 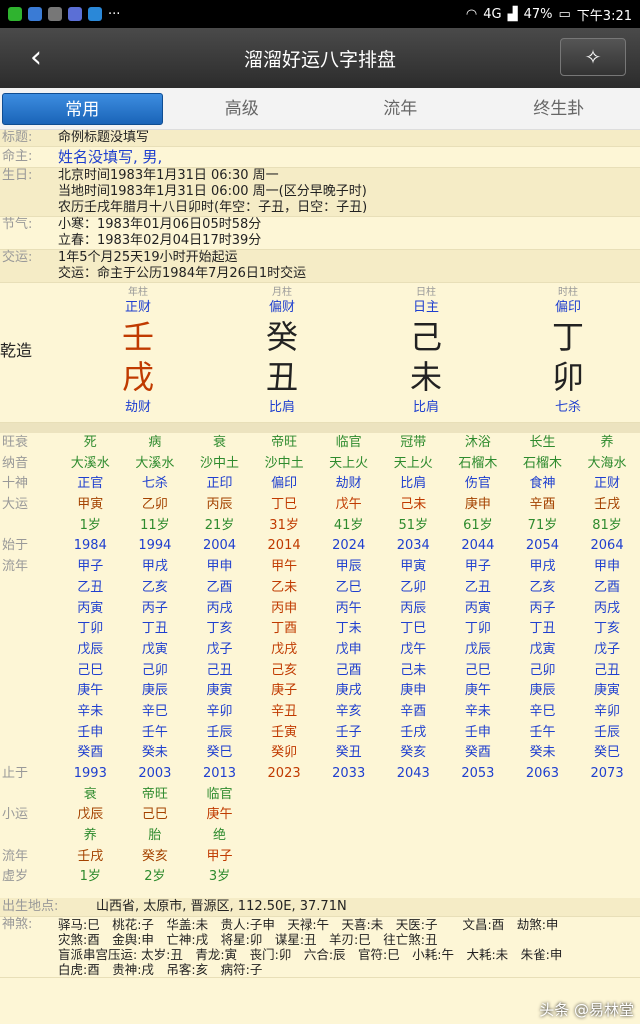 What do you see at coordinates (155, 442) in the screenshot?
I see `wangshuai-row-cell: 病` at bounding box center [155, 442].